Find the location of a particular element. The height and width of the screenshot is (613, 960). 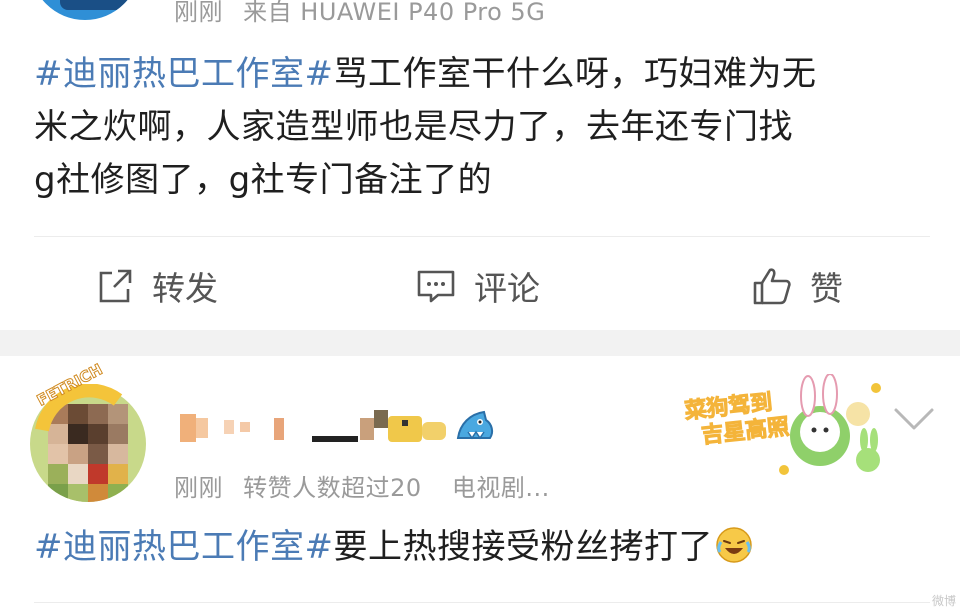

repost-label: 转发 is located at coordinates (185, 288).